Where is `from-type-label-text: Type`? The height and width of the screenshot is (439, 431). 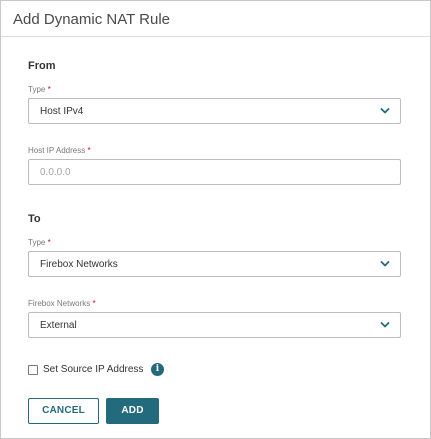
from-type-label-text: Type is located at coordinates (37, 89).